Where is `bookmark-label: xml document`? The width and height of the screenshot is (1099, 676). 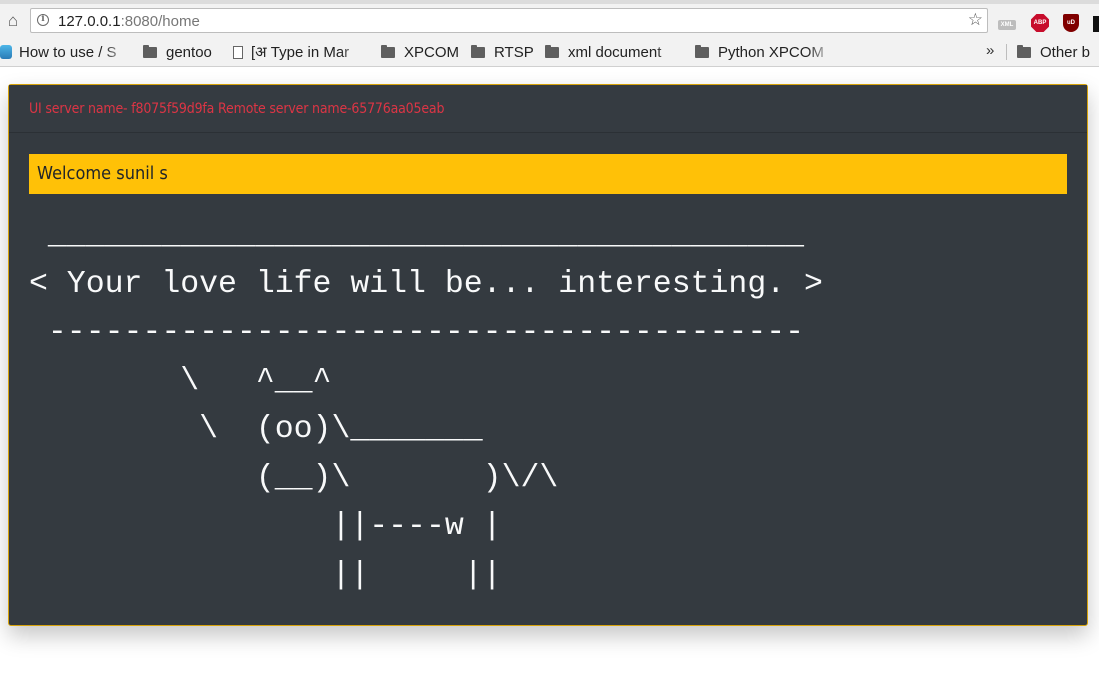
bookmark-label: xml document is located at coordinates (615, 52).